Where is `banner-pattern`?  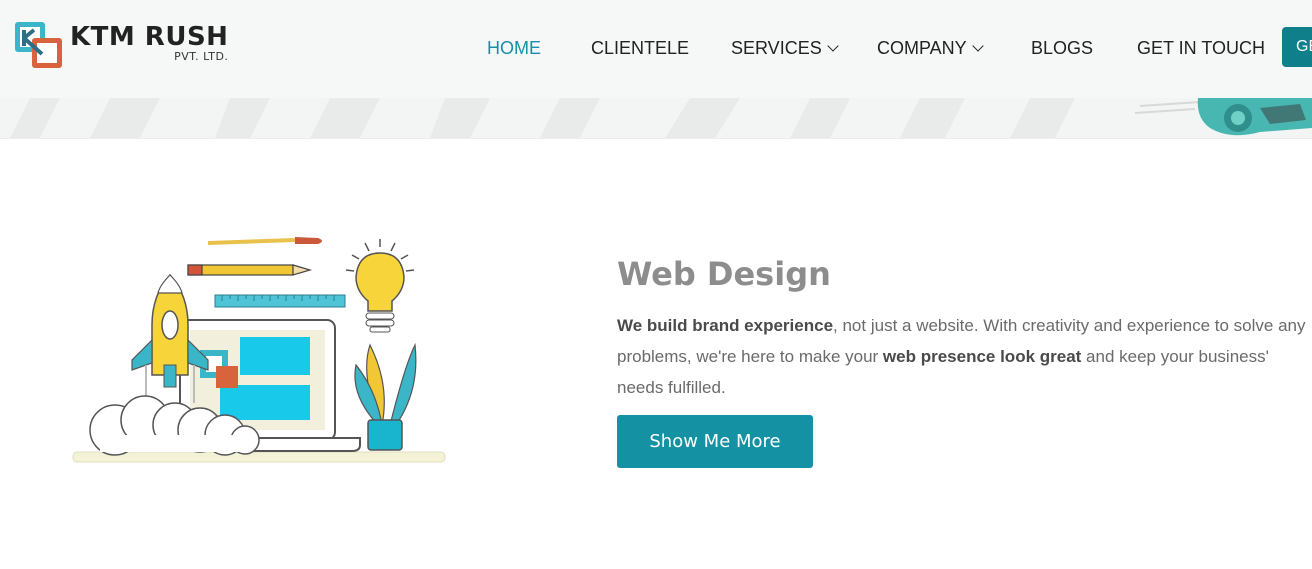
banner-pattern is located at coordinates (661, 118).